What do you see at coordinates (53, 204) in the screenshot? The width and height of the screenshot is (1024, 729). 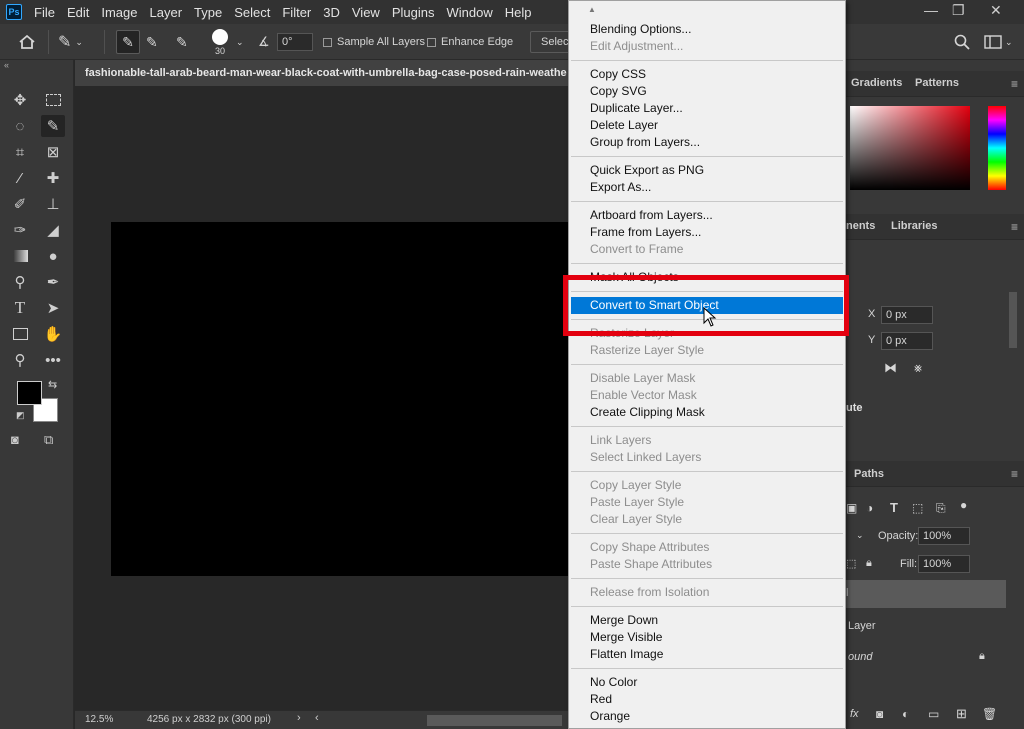 I see `stamp-tool-icon: ⊥` at bounding box center [53, 204].